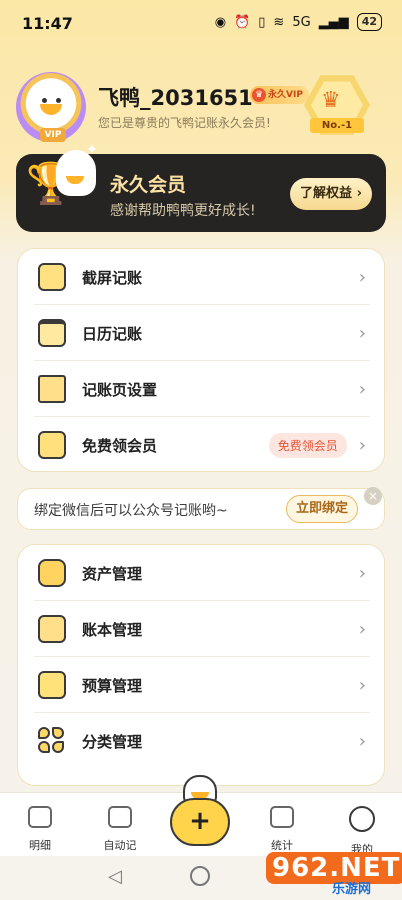 The height and width of the screenshot is (900, 402). What do you see at coordinates (373, 496) in the screenshot?
I see `close-icon: ×` at bounding box center [373, 496].